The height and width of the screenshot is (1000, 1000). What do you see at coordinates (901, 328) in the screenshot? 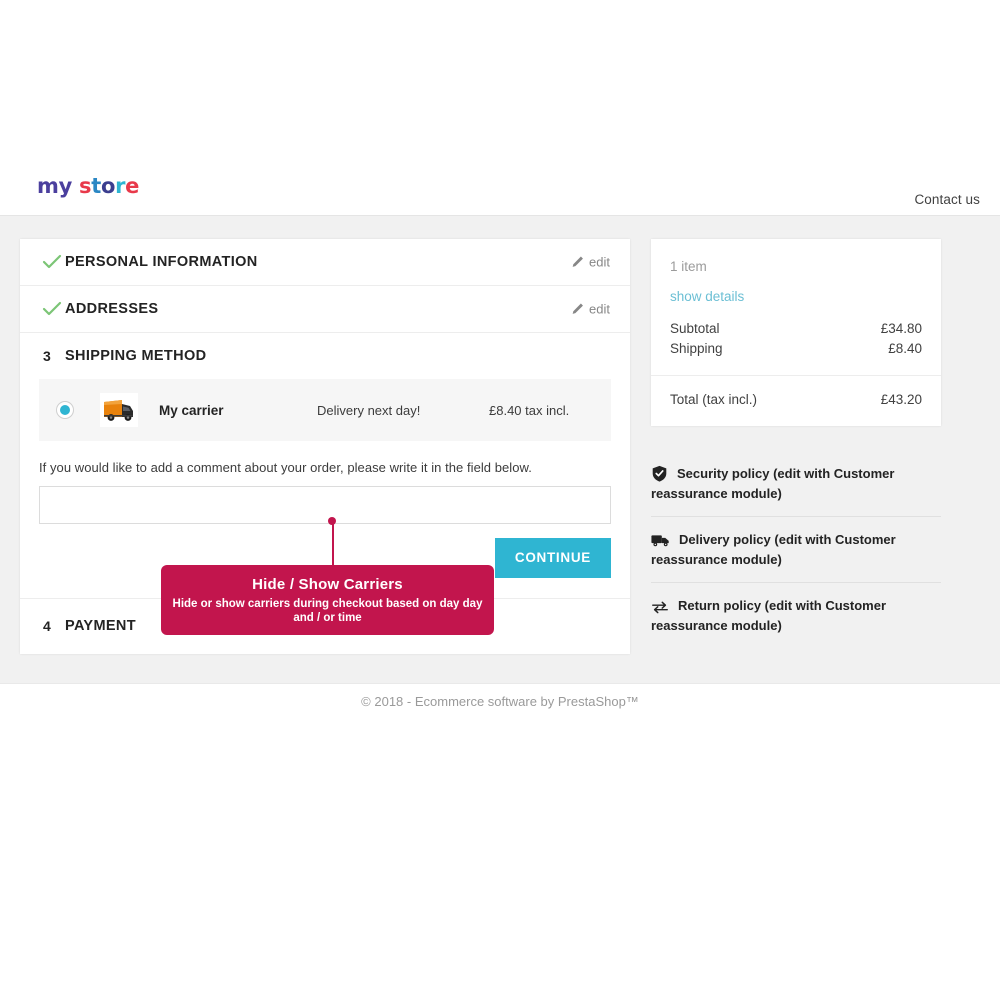
I see `cart-line-value: £34.80` at bounding box center [901, 328].